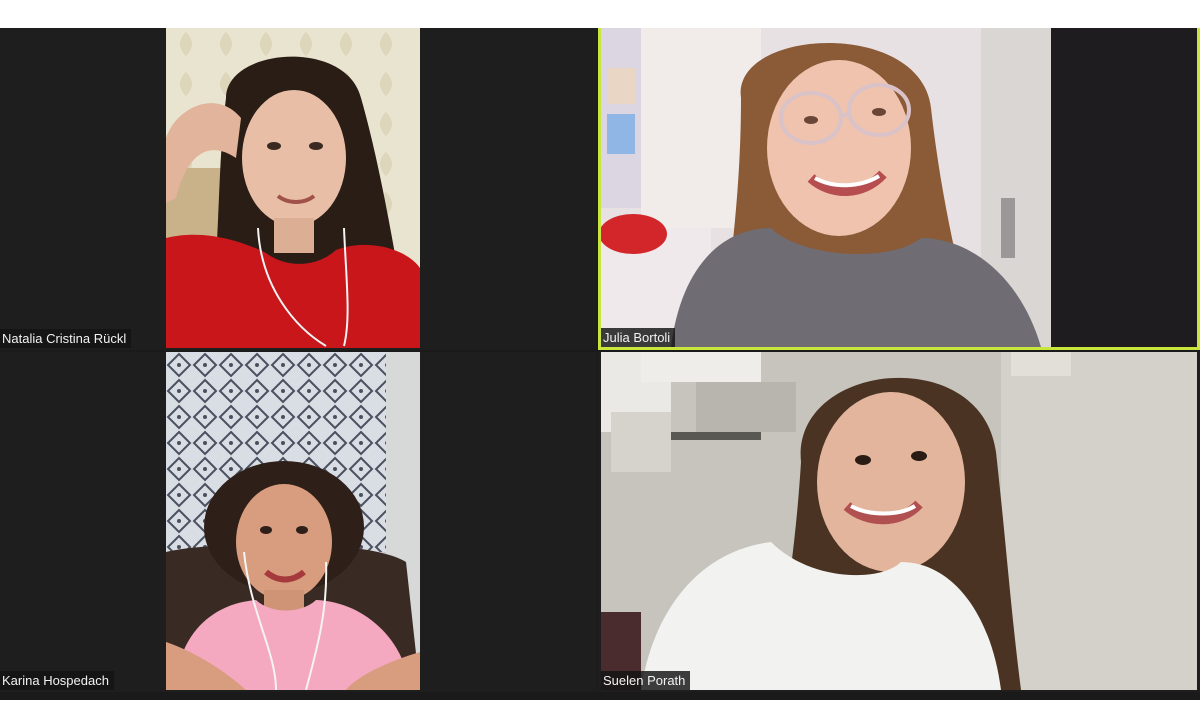 The height and width of the screenshot is (728, 1200). What do you see at coordinates (293, 521) in the screenshot?
I see `participant-video-karina` at bounding box center [293, 521].